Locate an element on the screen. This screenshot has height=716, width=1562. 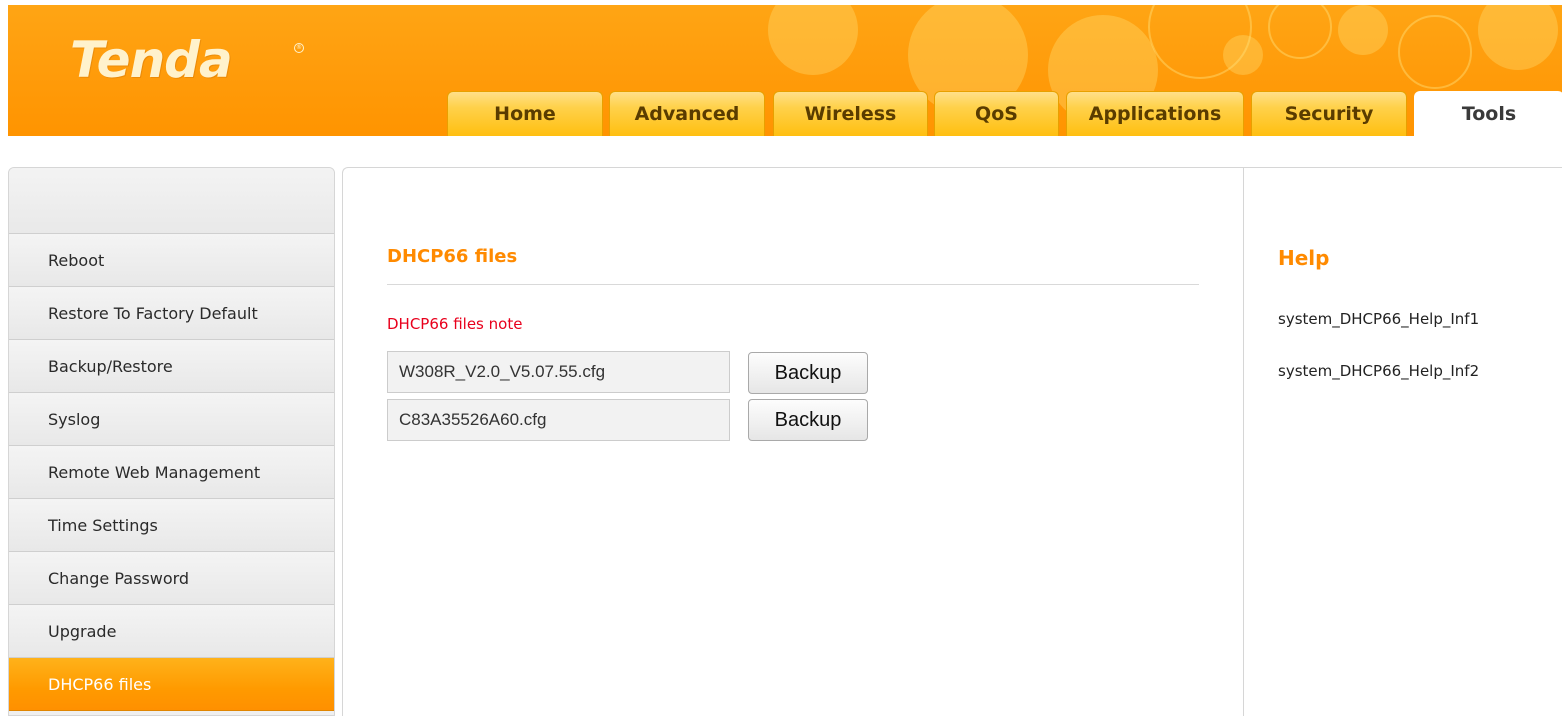
tab-security: Security is located at coordinates (1329, 113).